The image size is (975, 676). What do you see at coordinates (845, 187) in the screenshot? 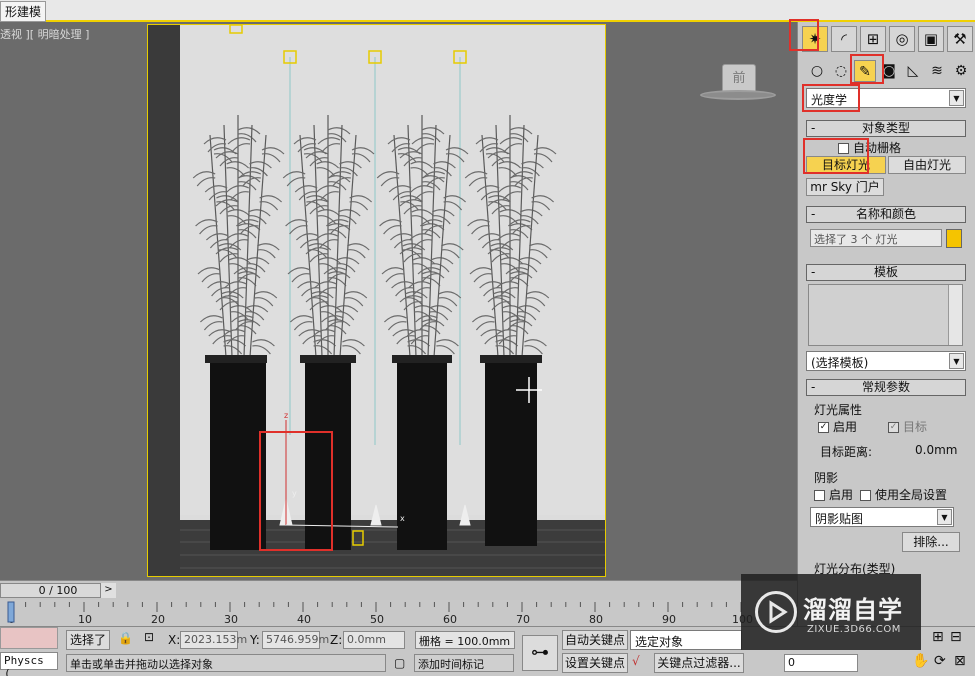
I see `mr-sky-portal-button: mr Sky 门户` at bounding box center [845, 187].